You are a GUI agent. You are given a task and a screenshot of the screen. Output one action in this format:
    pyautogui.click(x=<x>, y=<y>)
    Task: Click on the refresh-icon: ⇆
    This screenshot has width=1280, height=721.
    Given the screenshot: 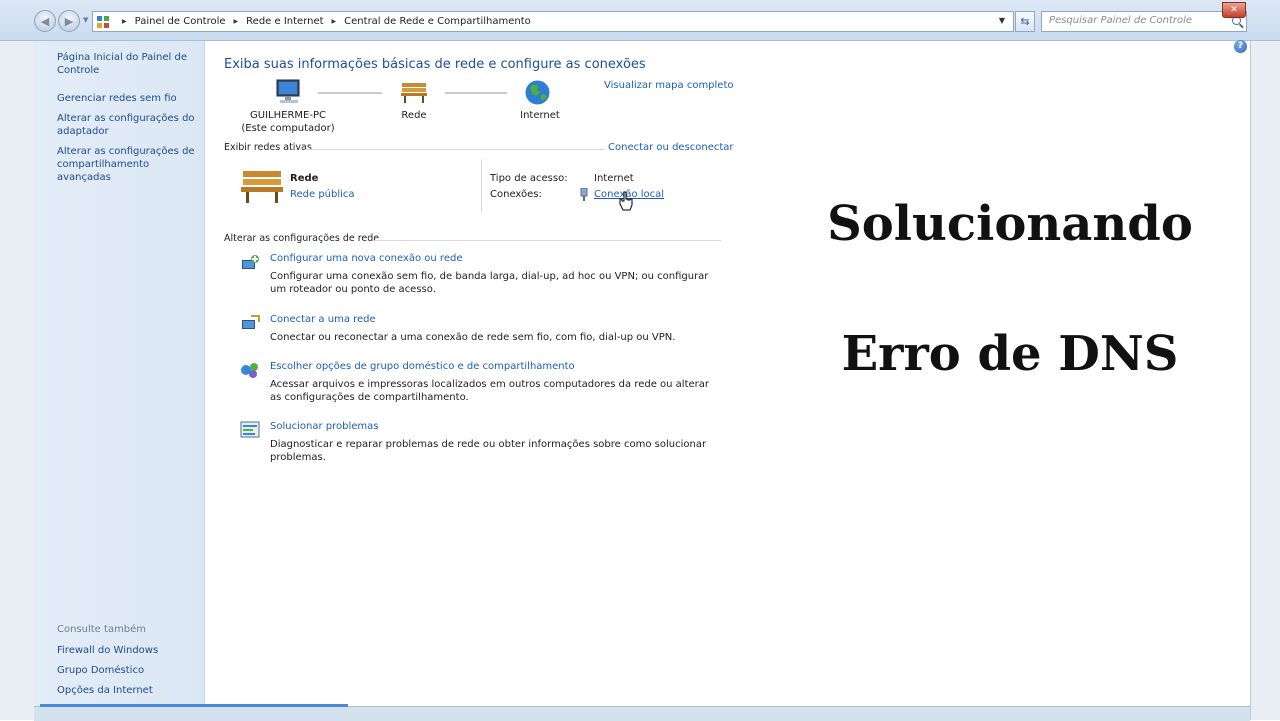 What is the action you would take?
    pyautogui.click(x=1025, y=21)
    